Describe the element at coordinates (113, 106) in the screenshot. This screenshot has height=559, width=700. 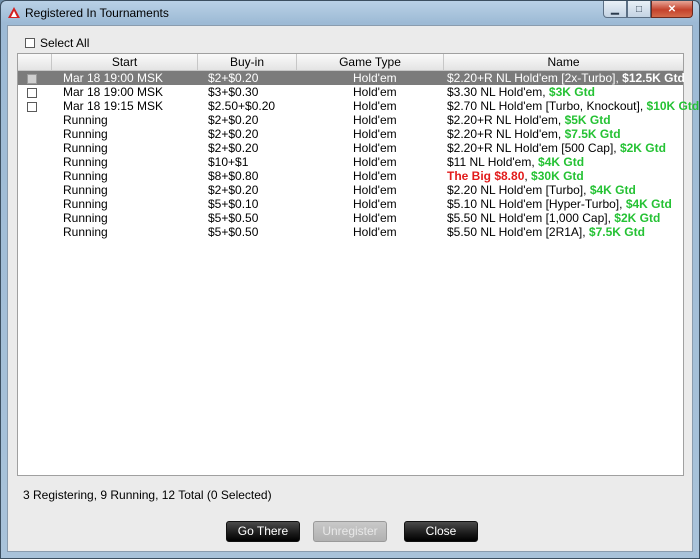
I see `cell-start: Mar 18 19:15 MSK` at that location.